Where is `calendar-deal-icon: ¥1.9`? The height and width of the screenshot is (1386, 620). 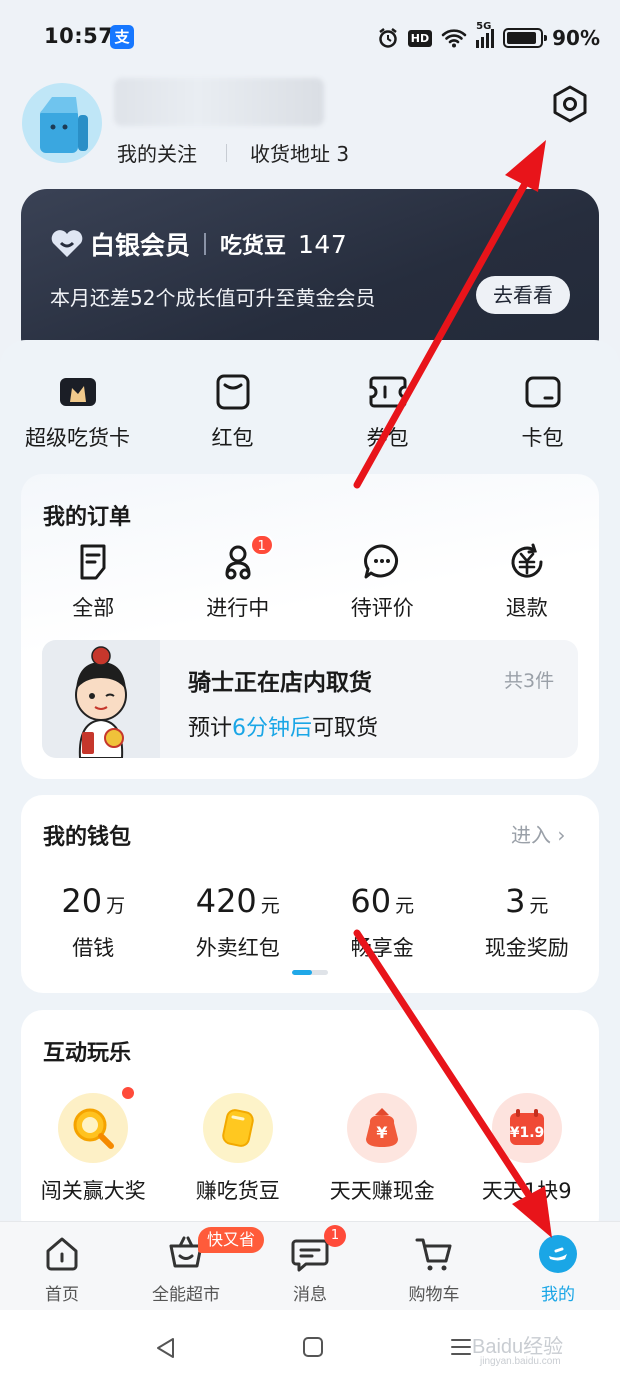 calendar-deal-icon: ¥1.9 is located at coordinates (526, 1128).